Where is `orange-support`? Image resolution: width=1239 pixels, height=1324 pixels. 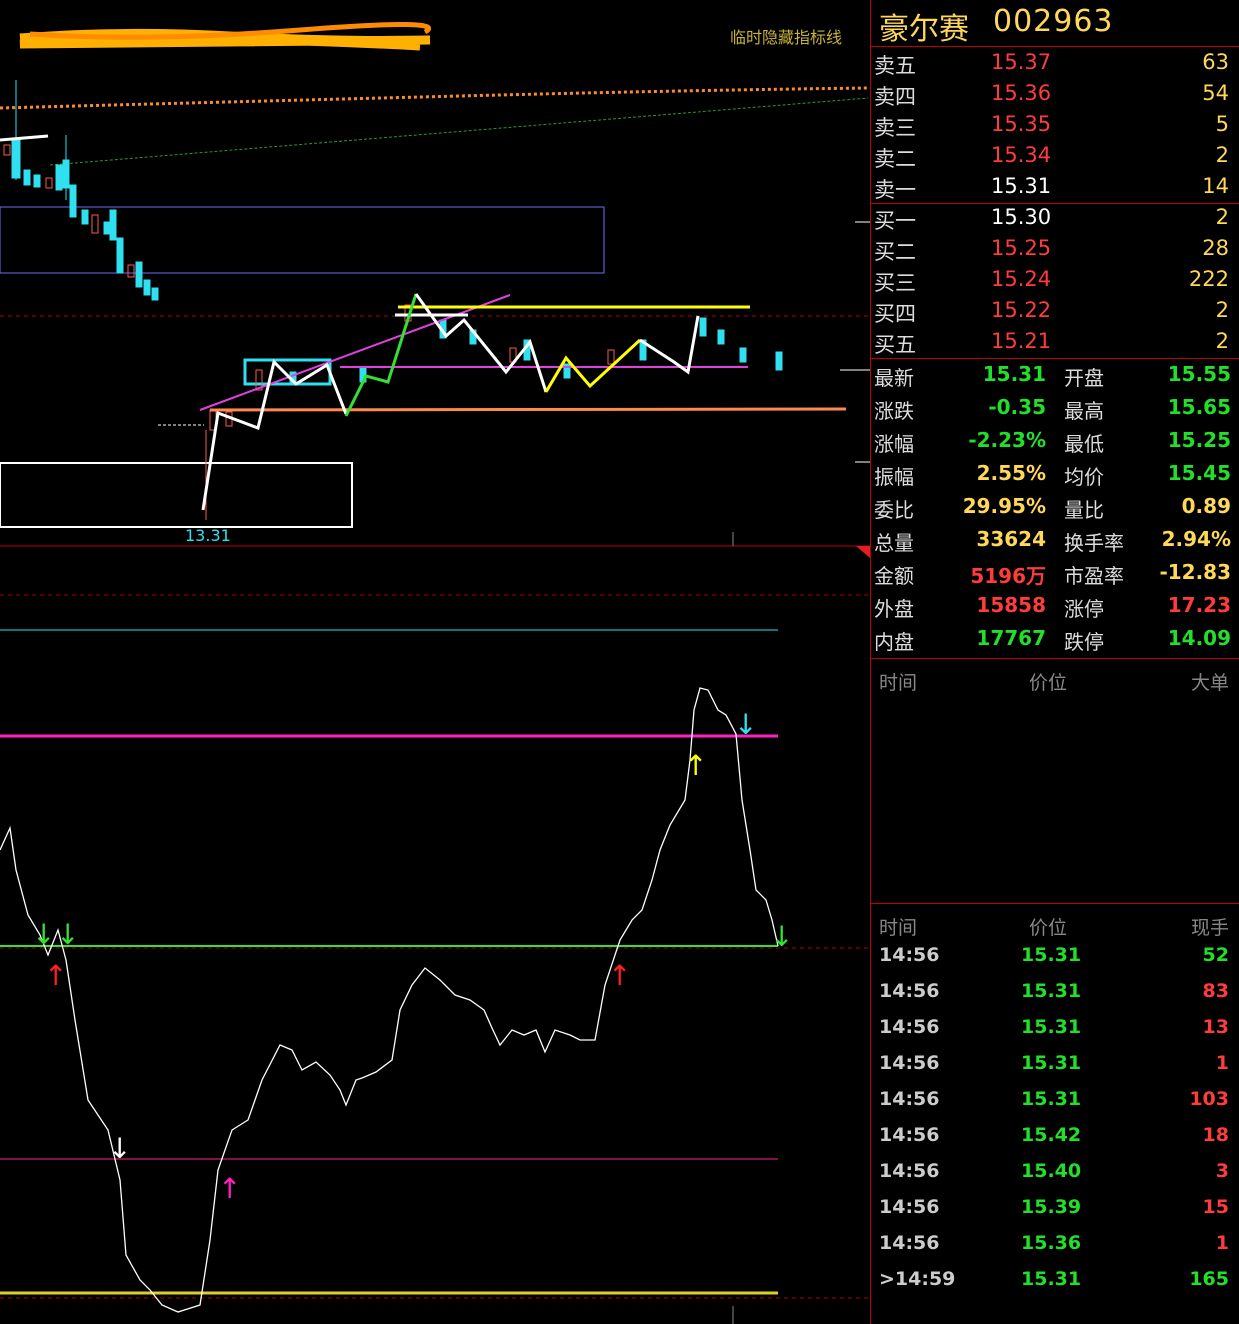
orange-support is located at coordinates (528, 409).